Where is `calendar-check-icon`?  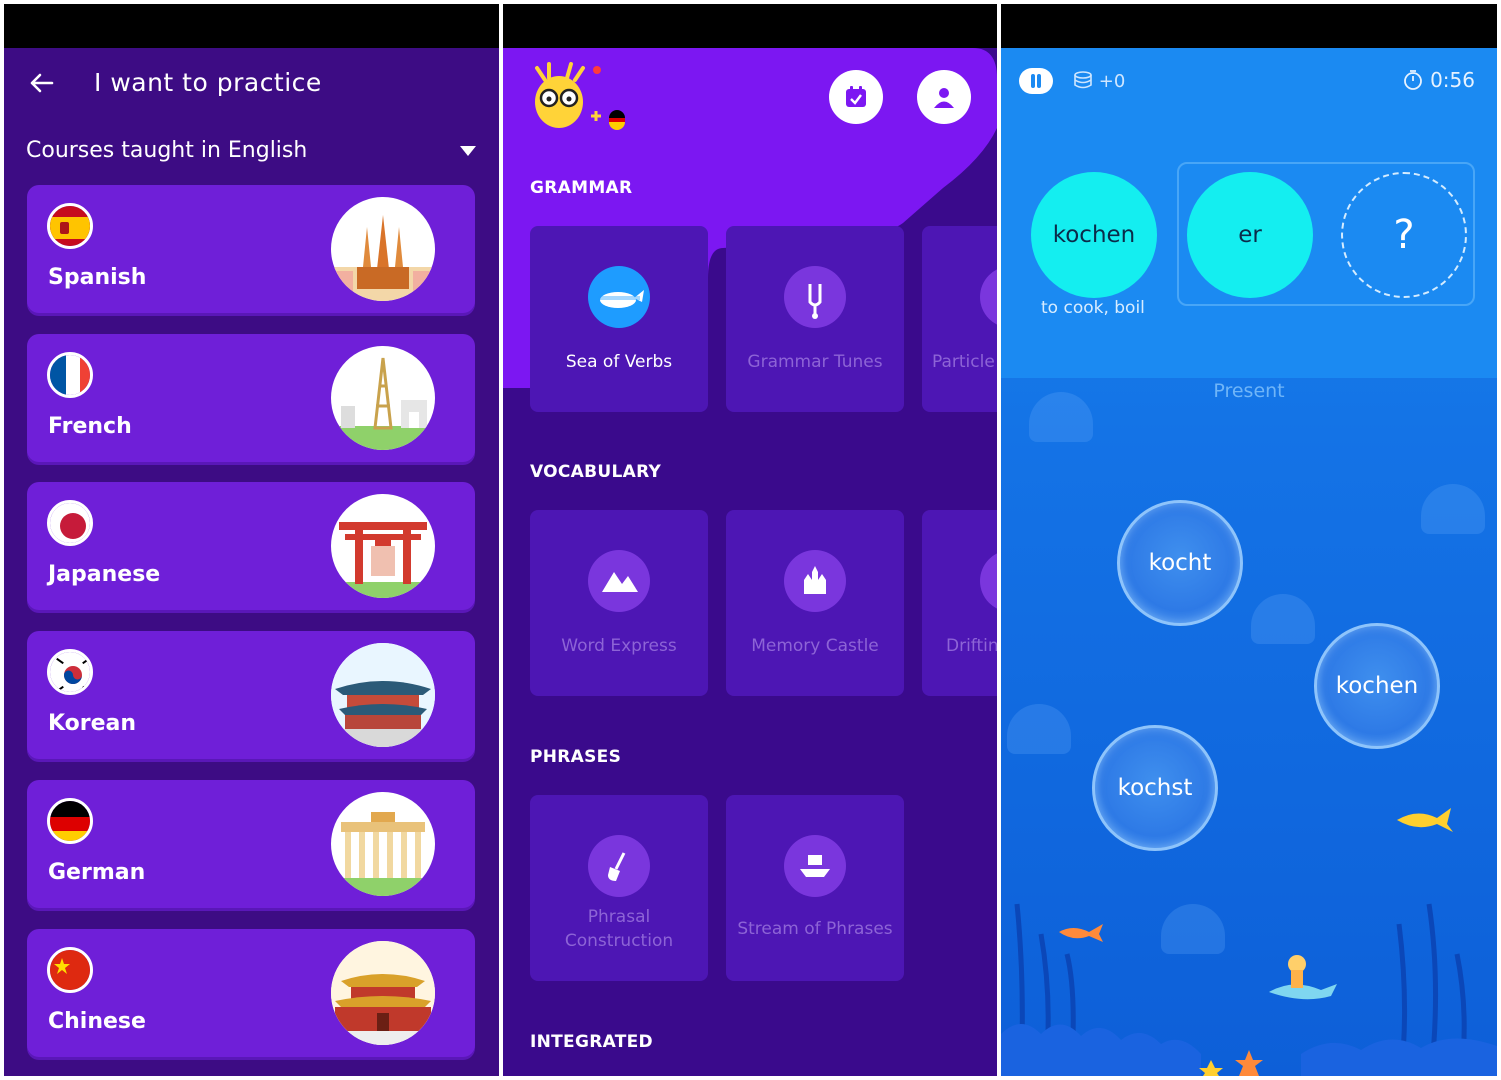
calendar-check-icon is located at coordinates (856, 96).